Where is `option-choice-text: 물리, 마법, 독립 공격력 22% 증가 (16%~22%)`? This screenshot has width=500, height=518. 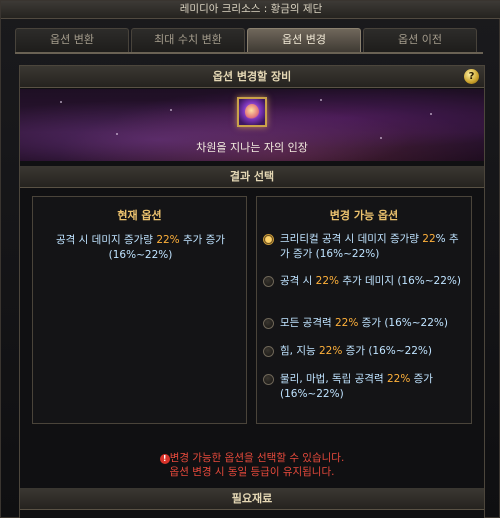 option-choice-text: 물리, 마법, 독립 공격력 22% 증가 (16%~22%) is located at coordinates (374, 387).